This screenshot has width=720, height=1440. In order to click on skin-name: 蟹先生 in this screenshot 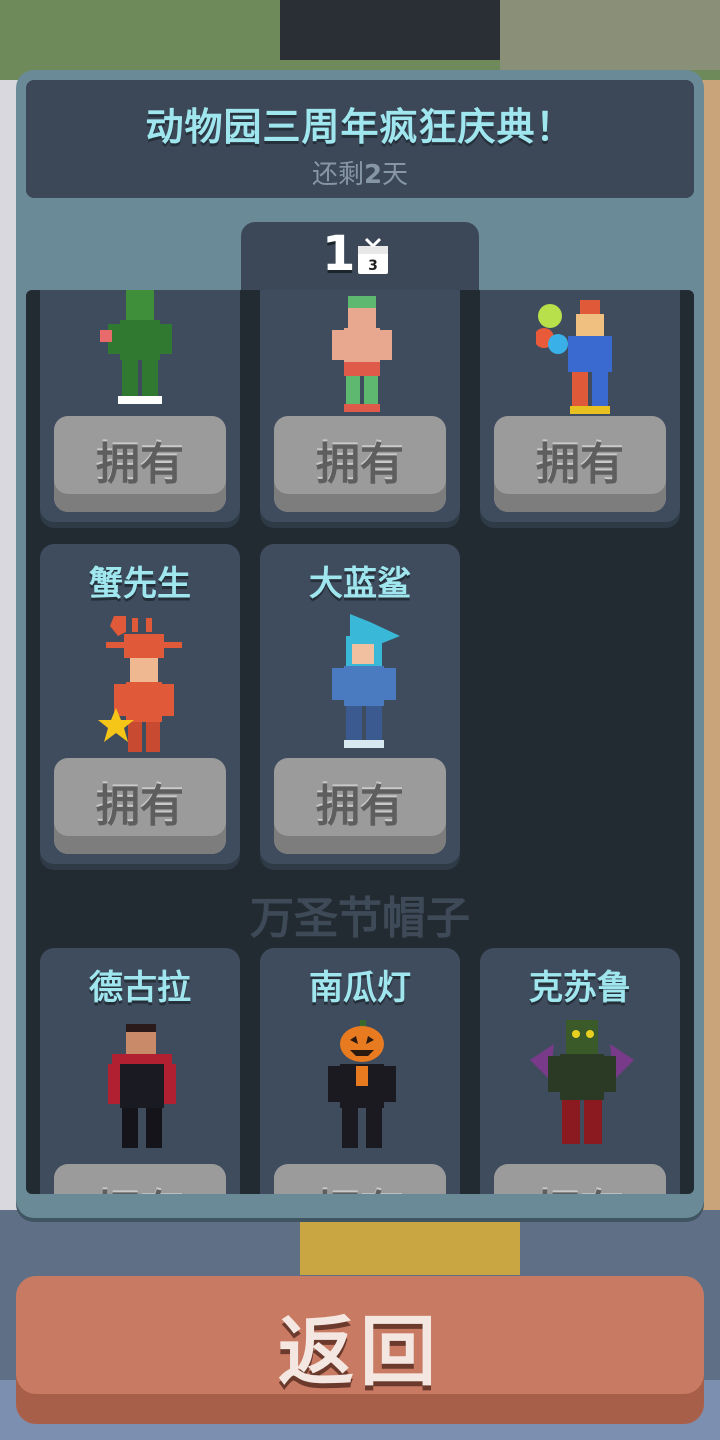, I will do `click(140, 584)`.